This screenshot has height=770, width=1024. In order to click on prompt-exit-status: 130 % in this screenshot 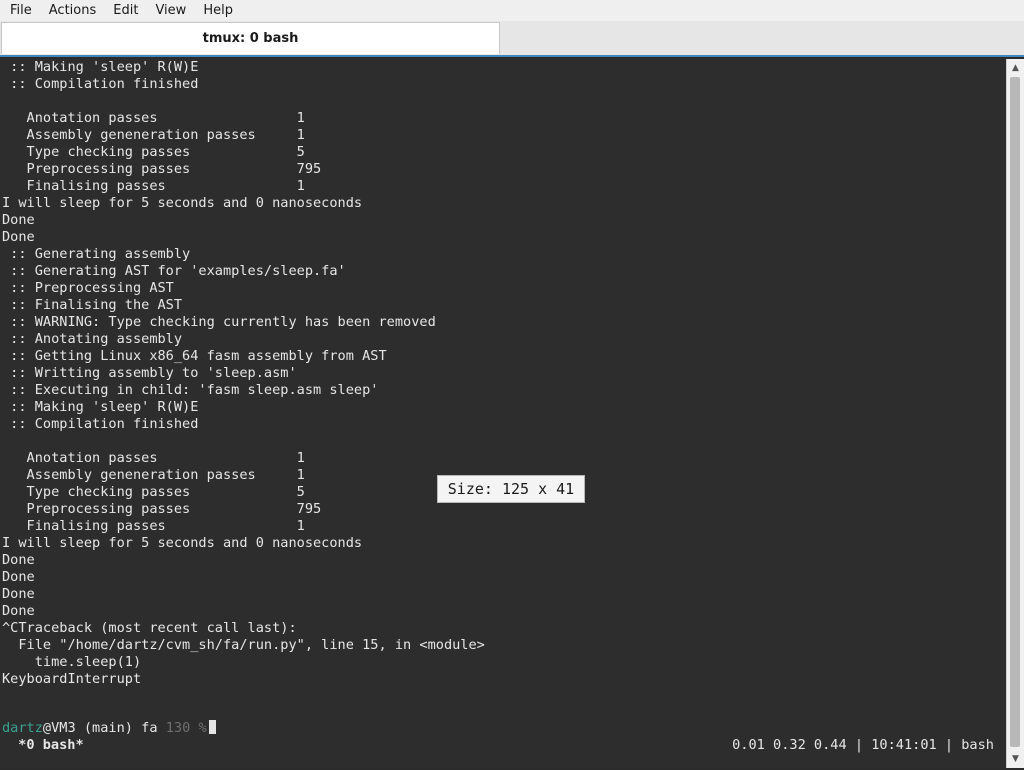, I will do `click(186, 728)`.